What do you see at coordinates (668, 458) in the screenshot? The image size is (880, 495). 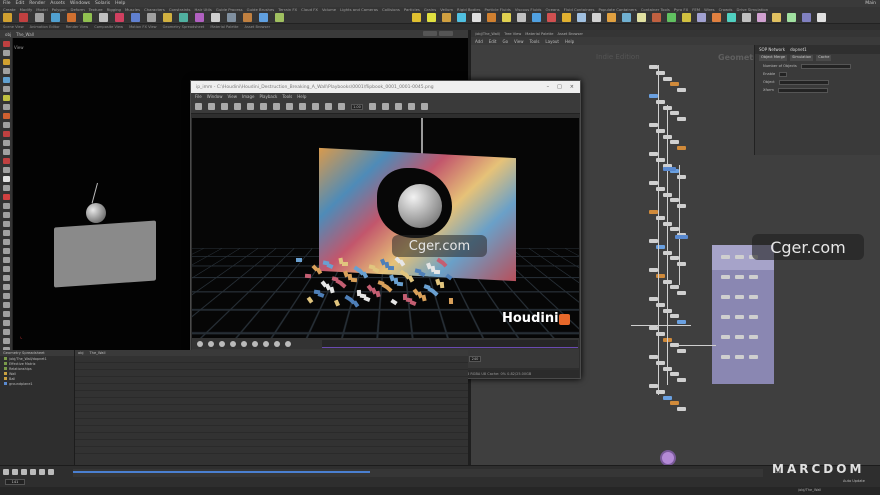 I see `output-node` at bounding box center [668, 458].